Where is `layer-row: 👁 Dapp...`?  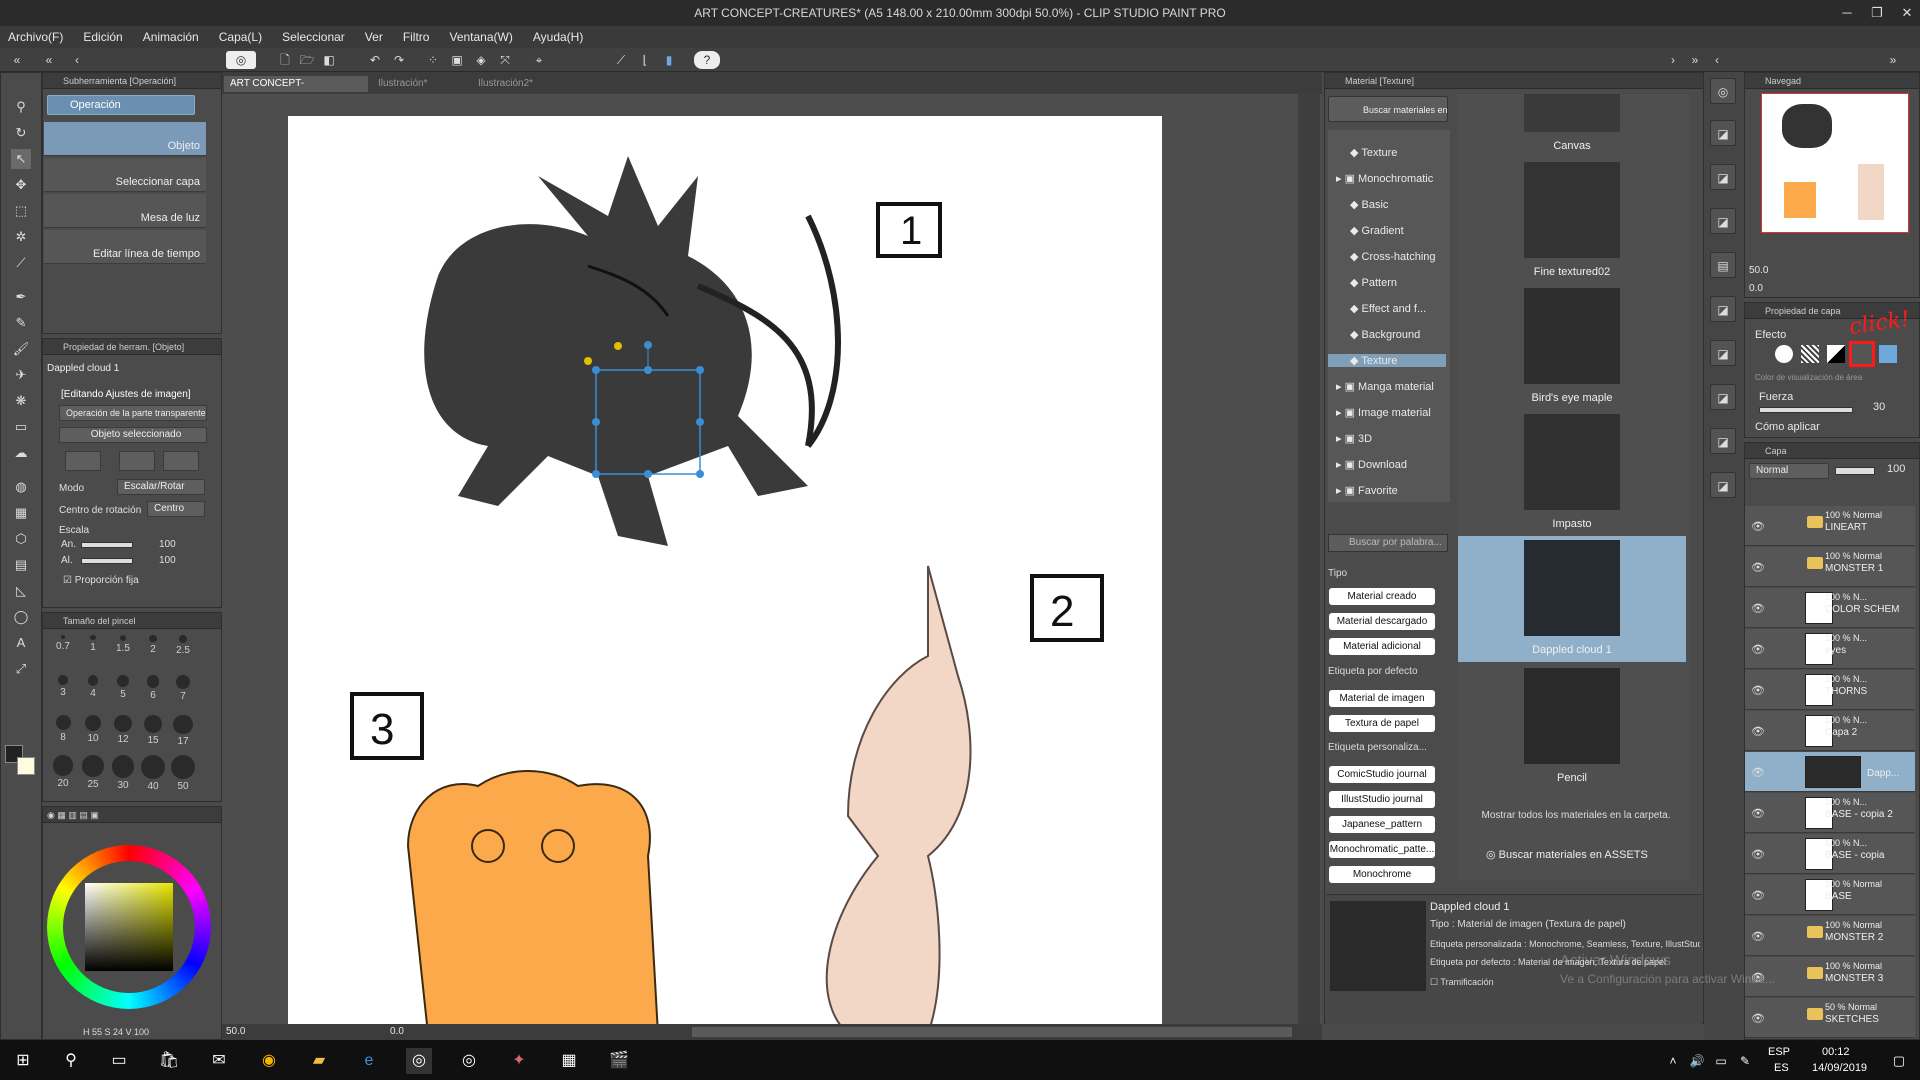 layer-row: 👁 Dapp... is located at coordinates (1830, 772).